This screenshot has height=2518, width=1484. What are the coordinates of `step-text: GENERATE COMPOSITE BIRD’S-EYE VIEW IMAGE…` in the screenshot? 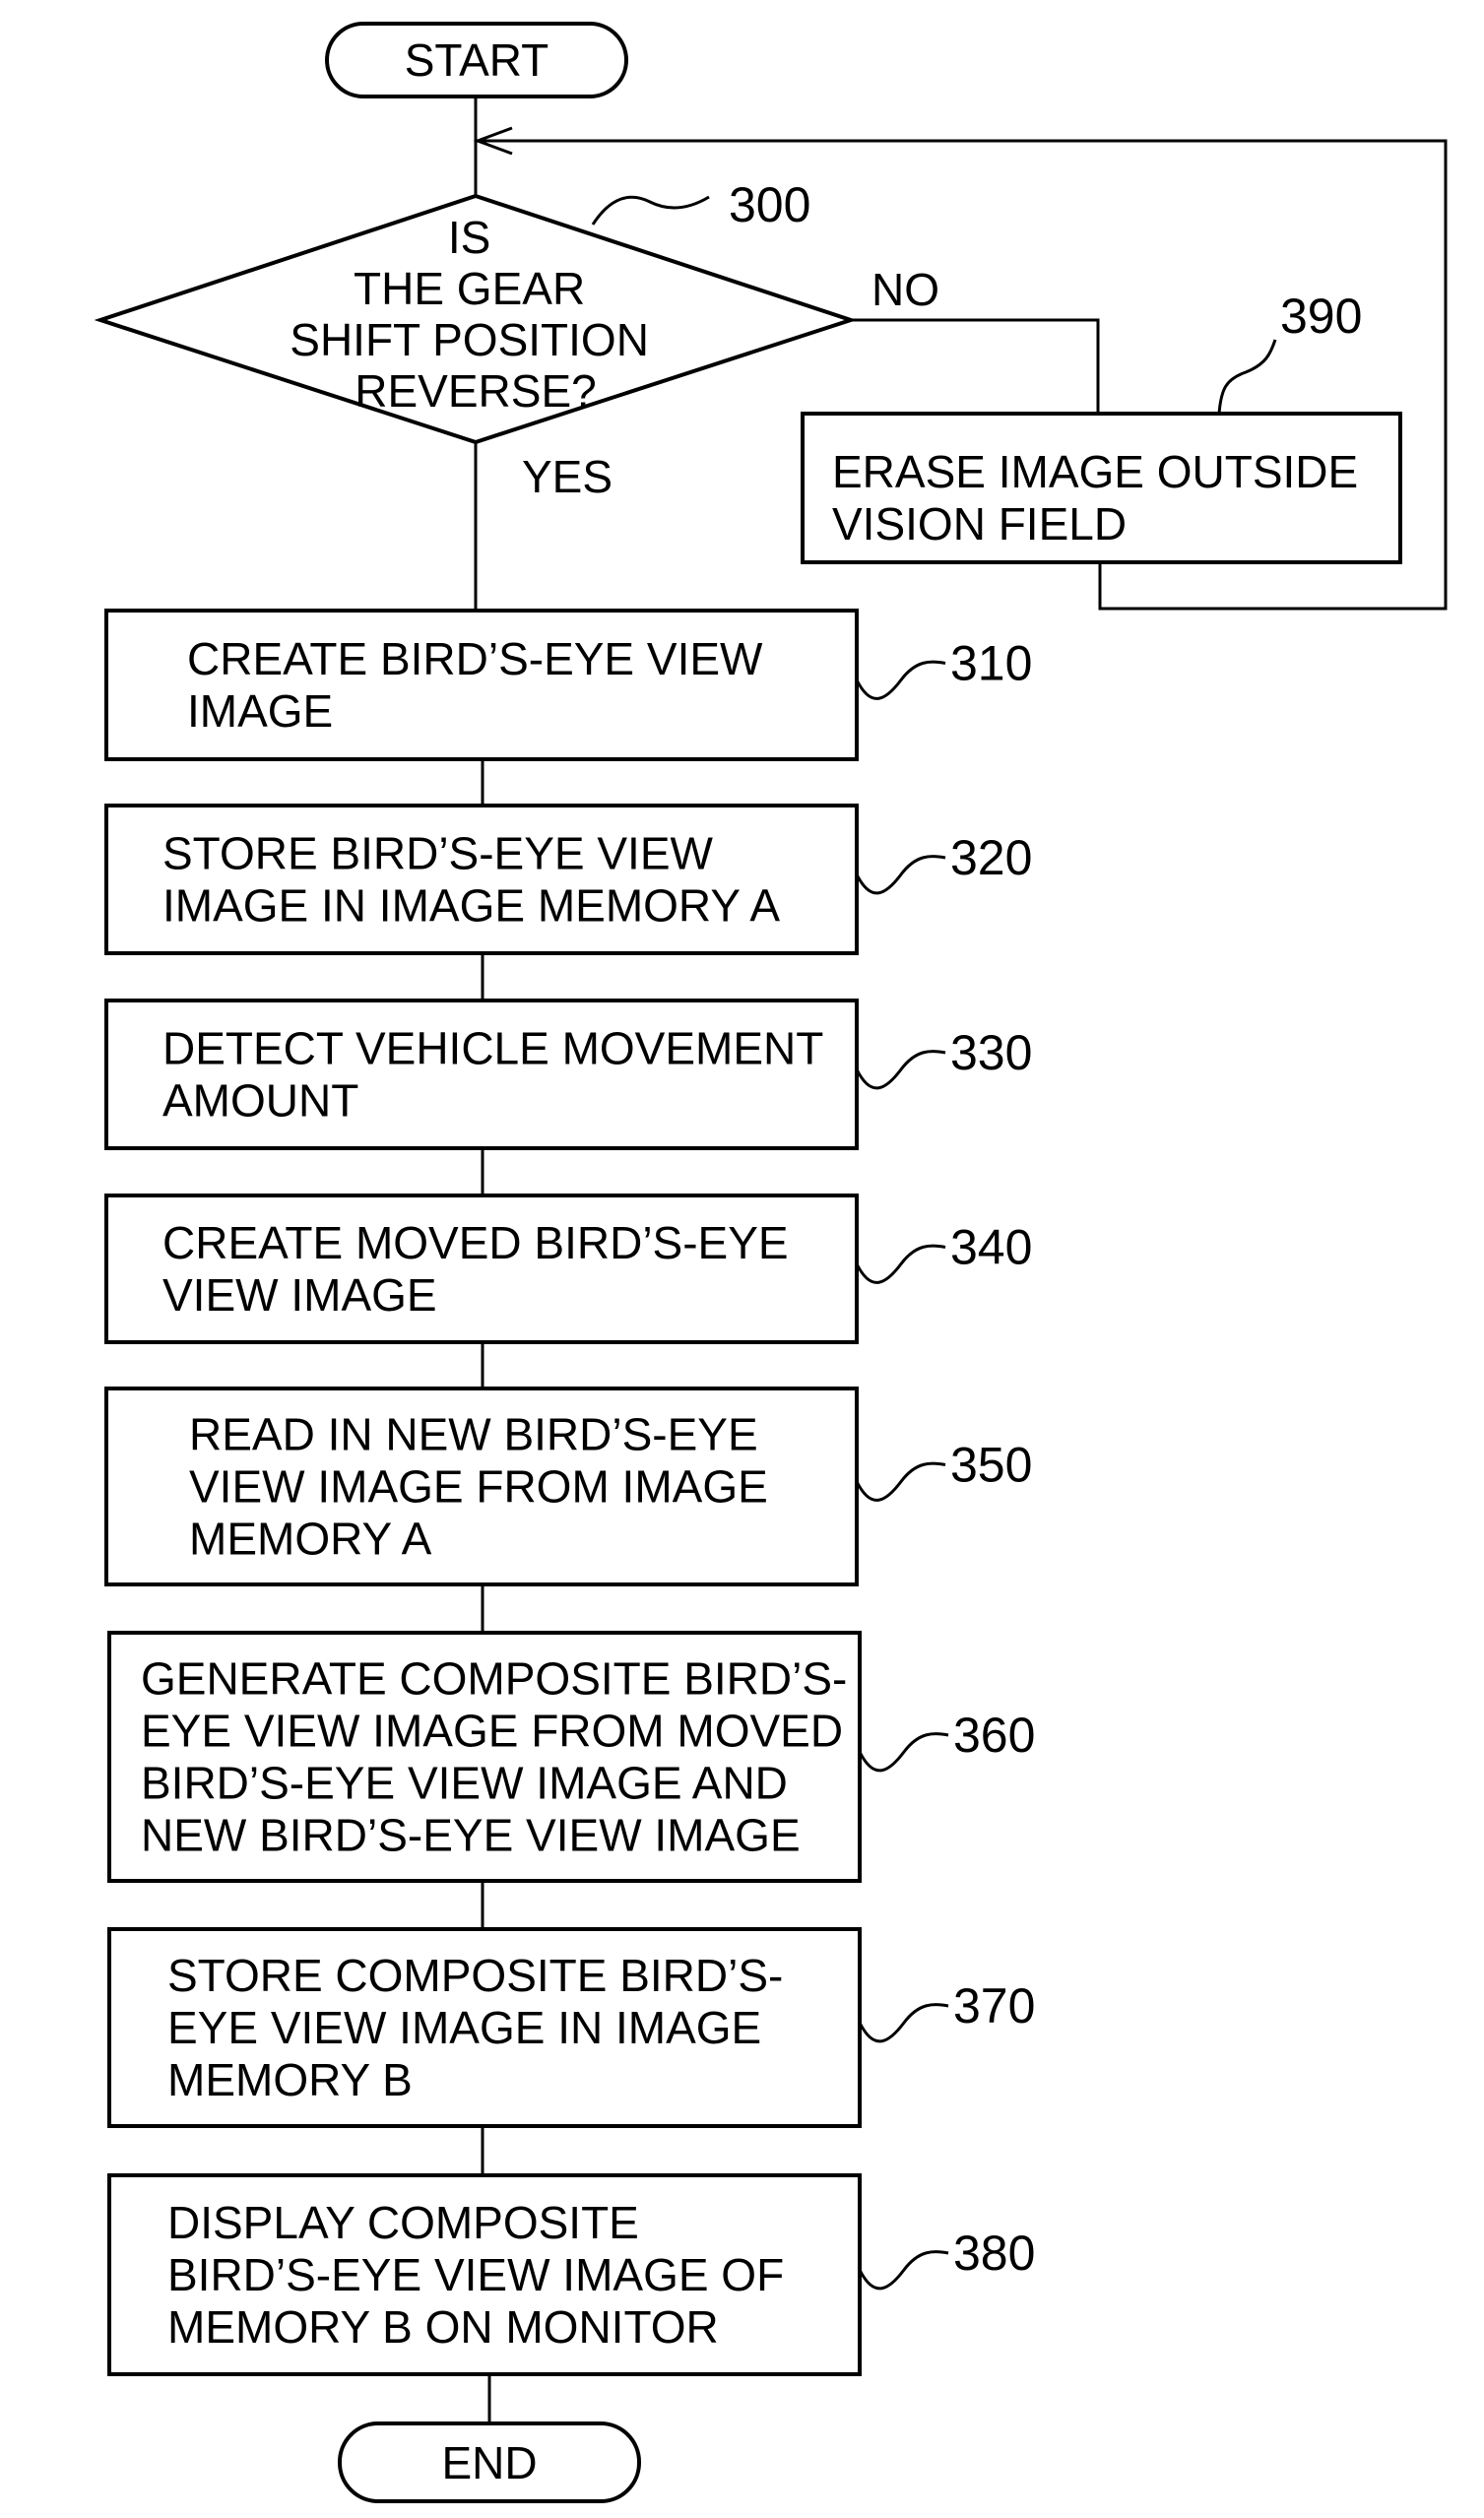 It's located at (494, 1757).